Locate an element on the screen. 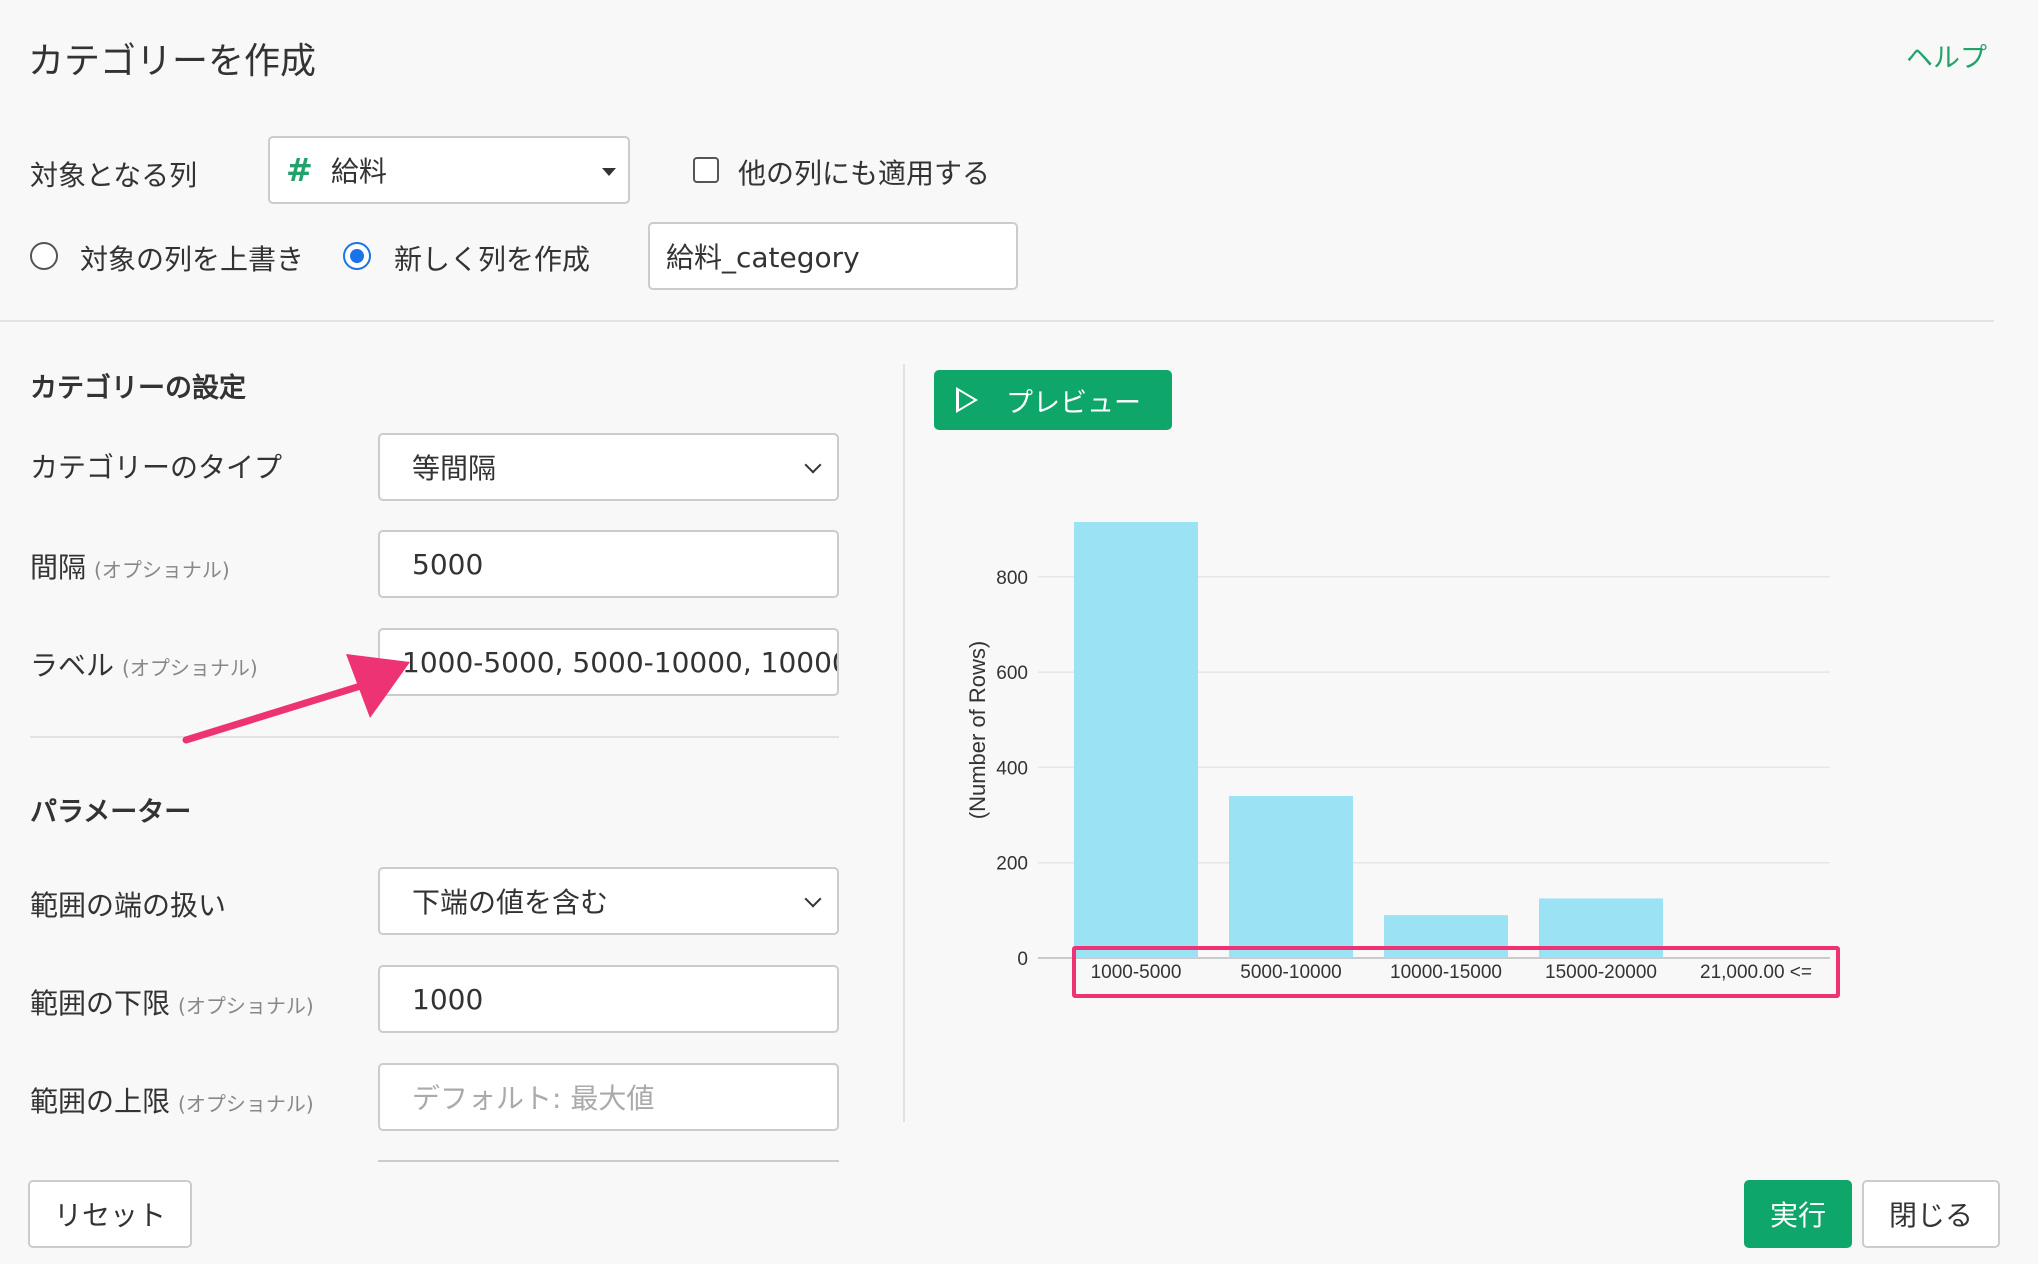 The width and height of the screenshot is (2038, 1264). dialog-title: カテゴリーを作成 is located at coordinates (172, 61).